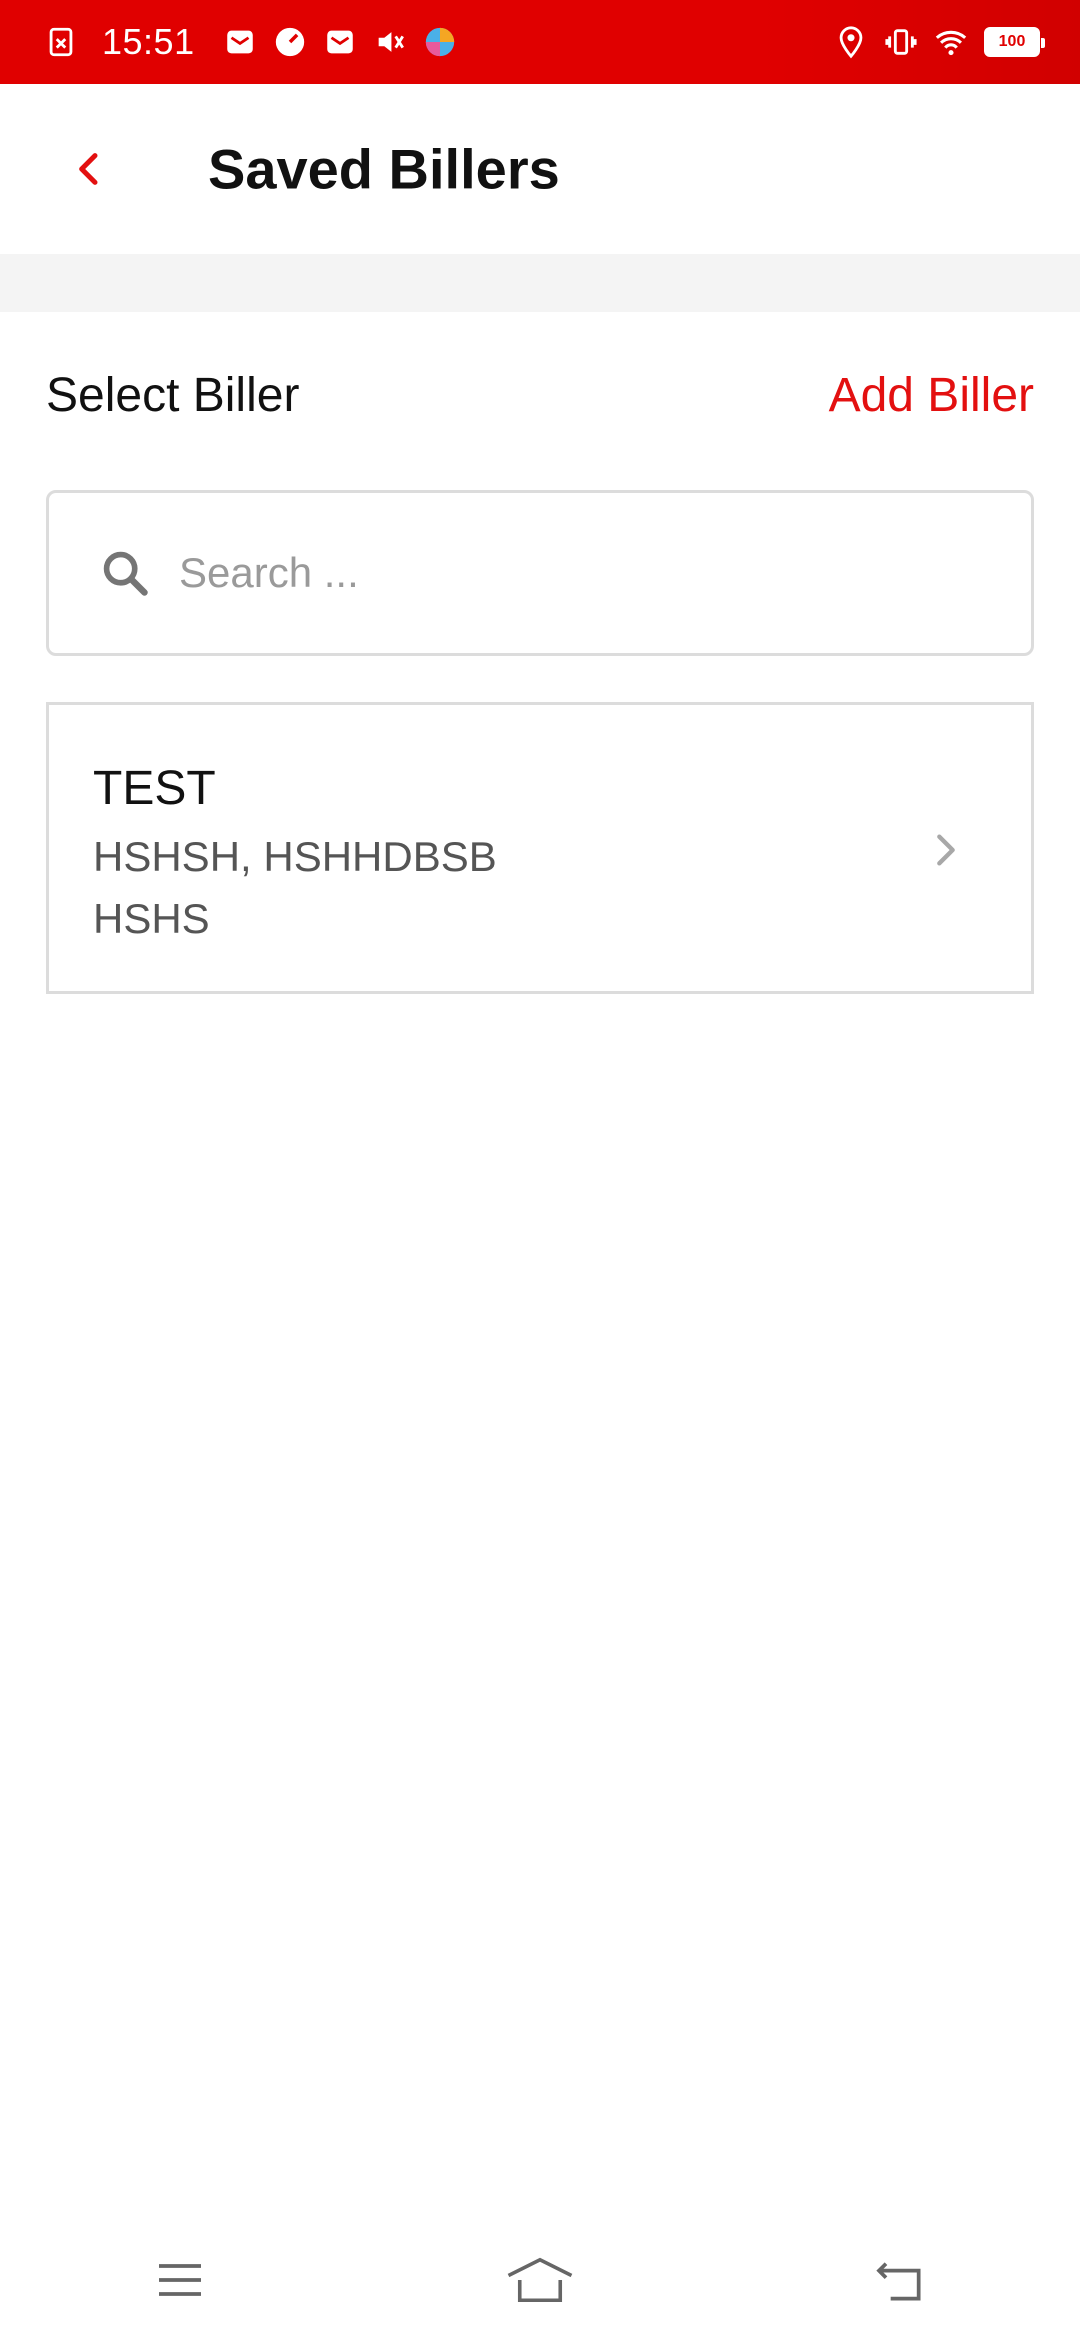 This screenshot has height=2340, width=1080. I want to click on select-biller-label: Select Biller, so click(173, 395).